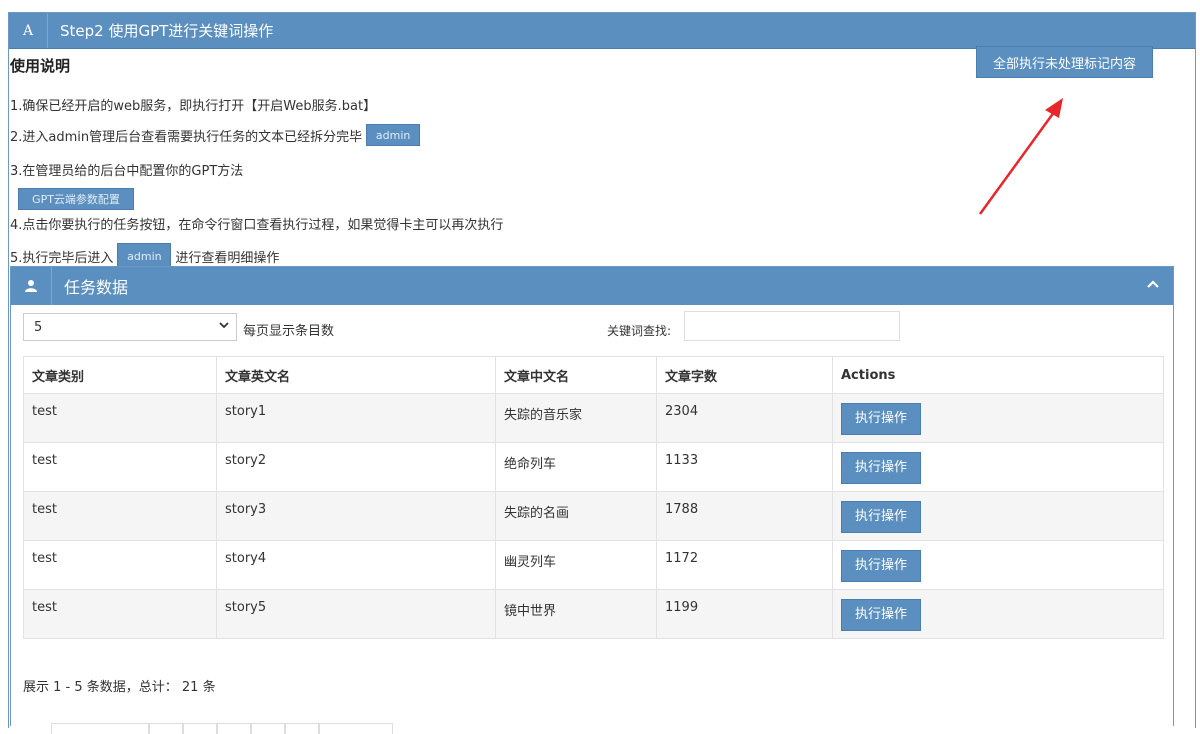 The width and height of the screenshot is (1200, 734). I want to click on gpt-config-button: GPT云端参数配置, so click(76, 199).